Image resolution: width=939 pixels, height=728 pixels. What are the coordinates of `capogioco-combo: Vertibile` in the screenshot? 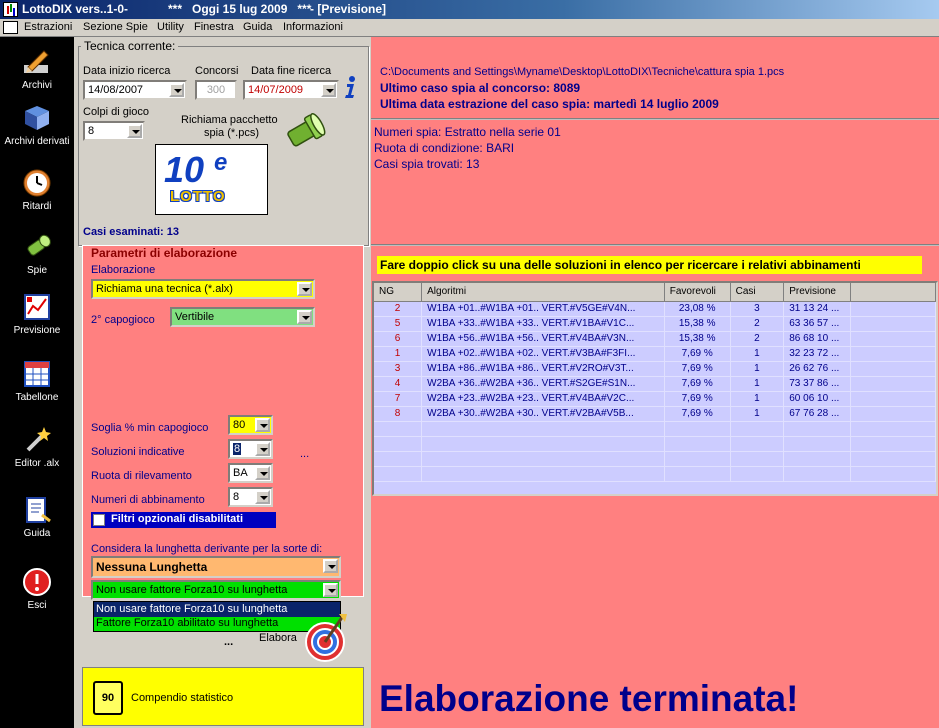 It's located at (242, 317).